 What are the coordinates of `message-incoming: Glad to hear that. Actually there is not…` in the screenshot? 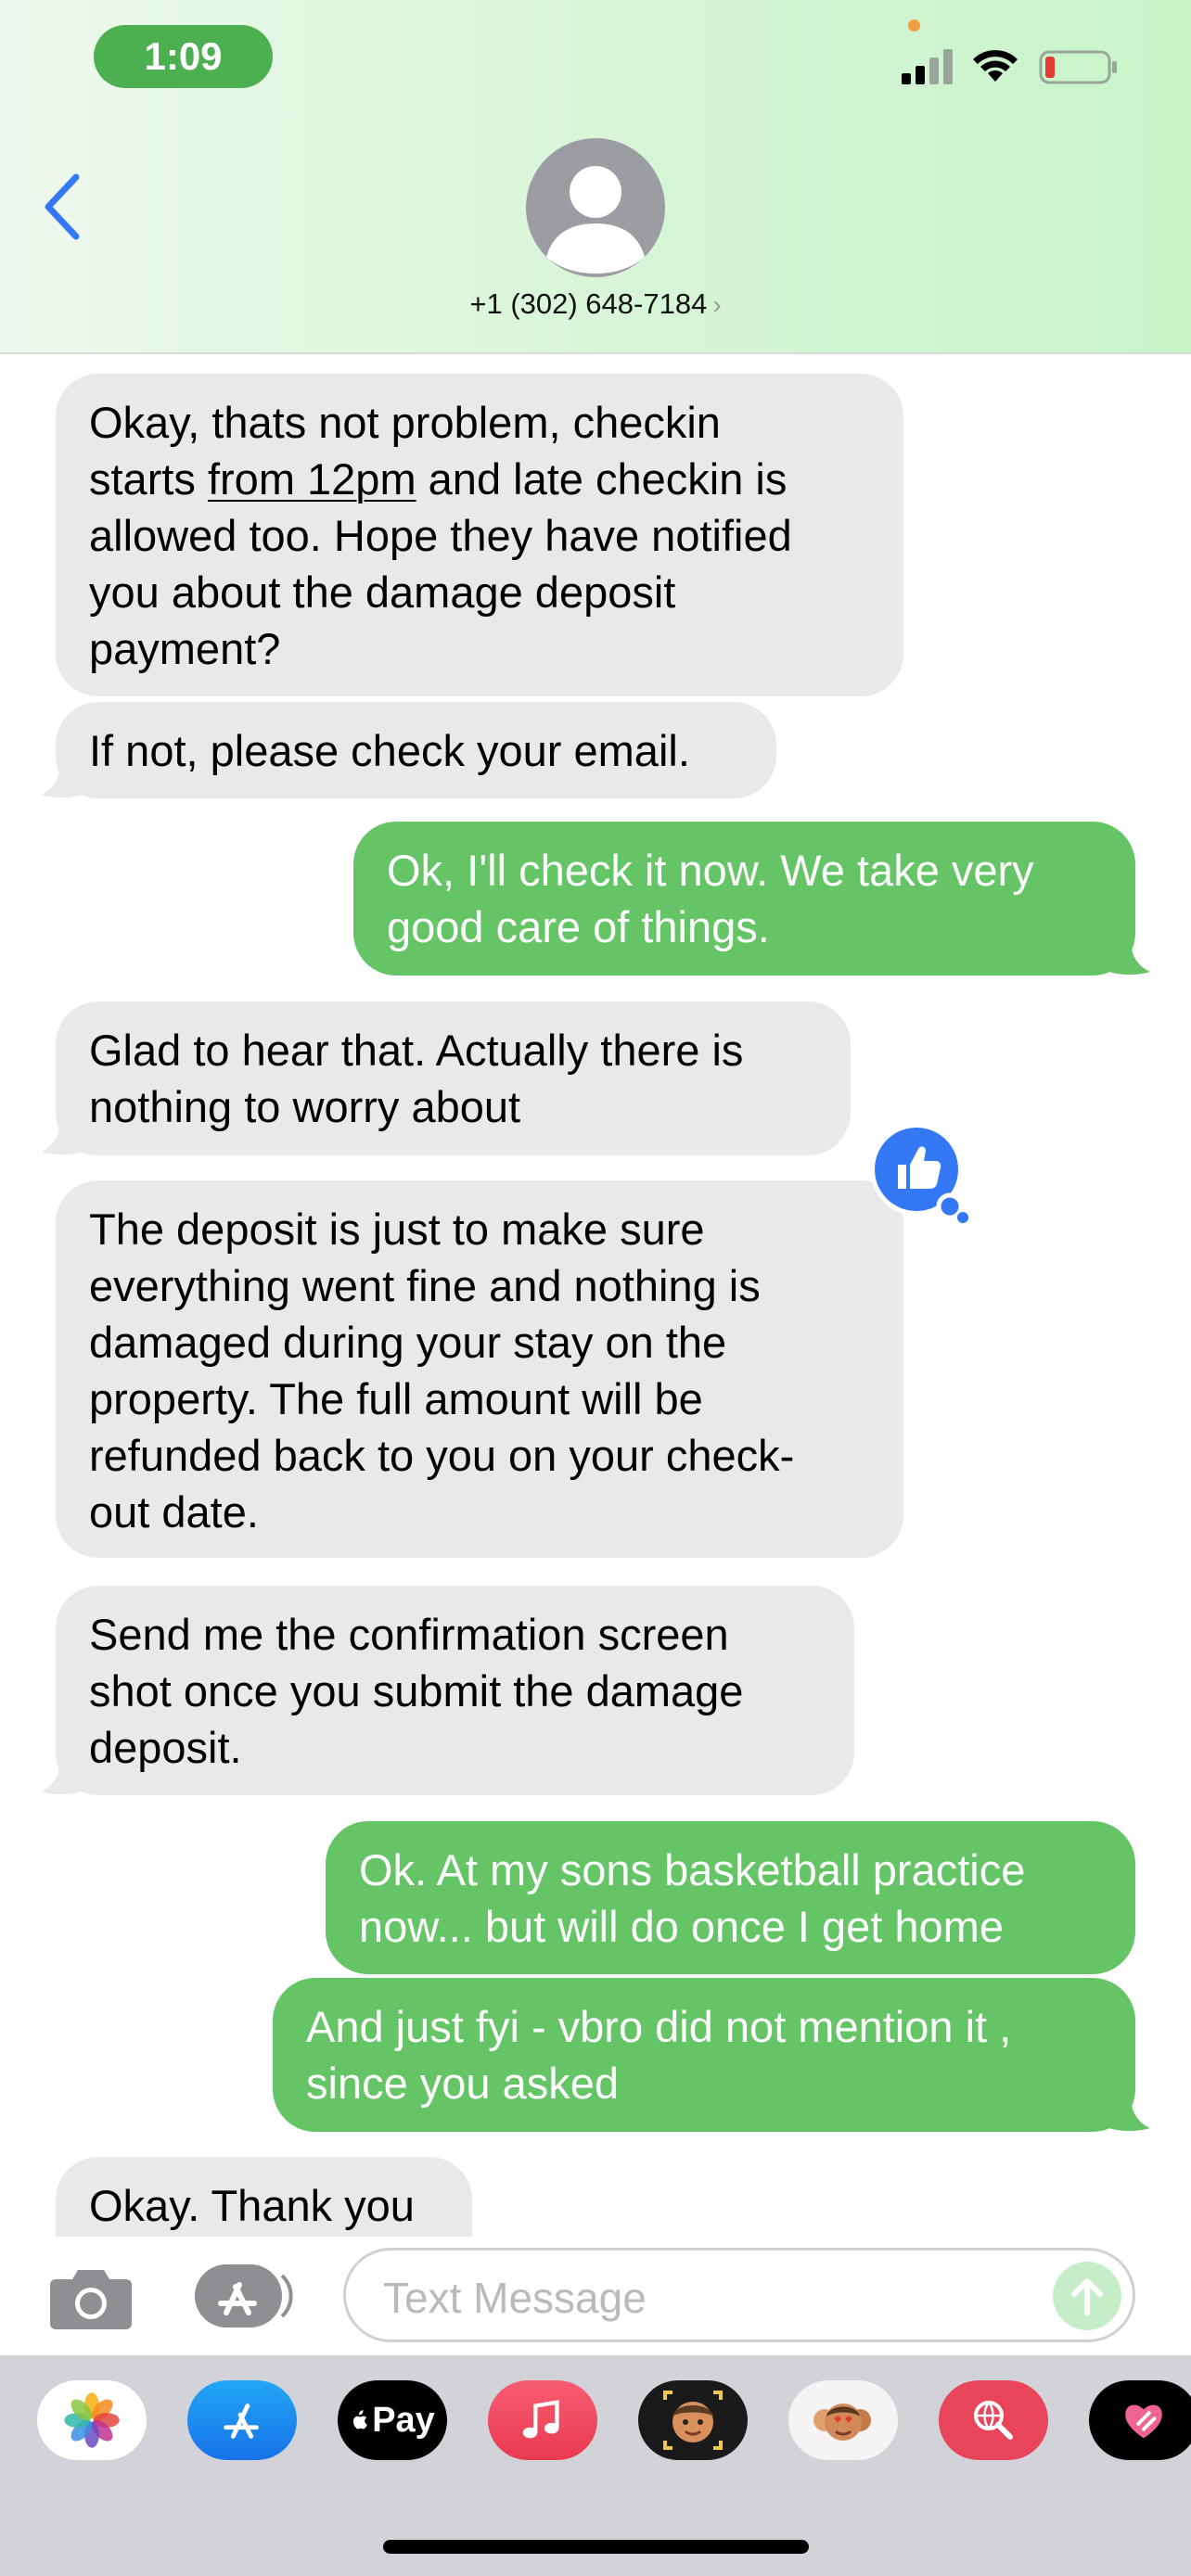 It's located at (453, 1078).